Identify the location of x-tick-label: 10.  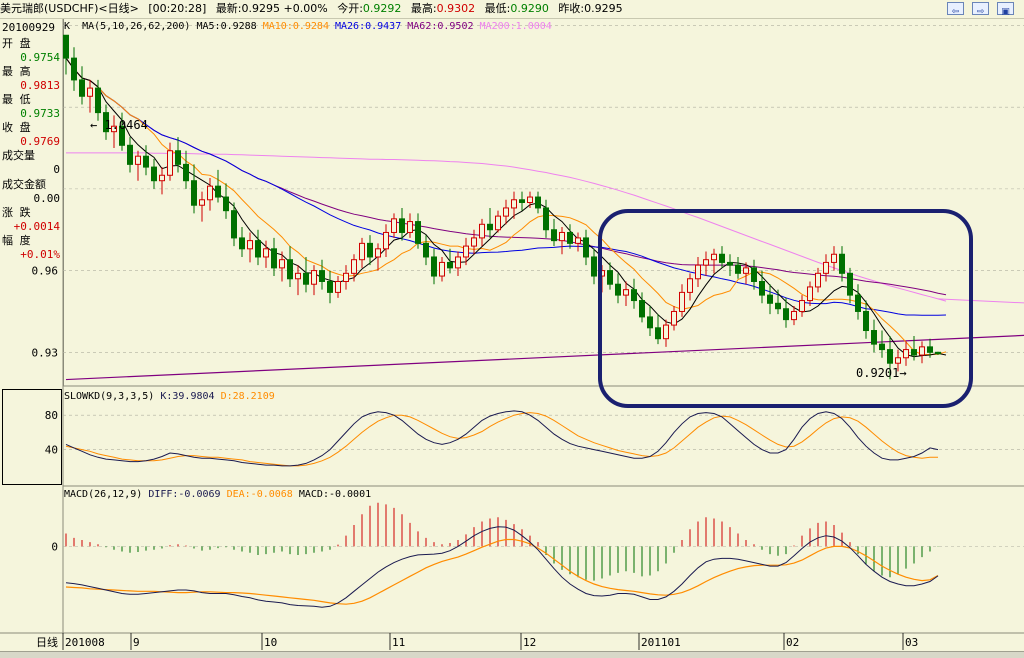
(270, 642).